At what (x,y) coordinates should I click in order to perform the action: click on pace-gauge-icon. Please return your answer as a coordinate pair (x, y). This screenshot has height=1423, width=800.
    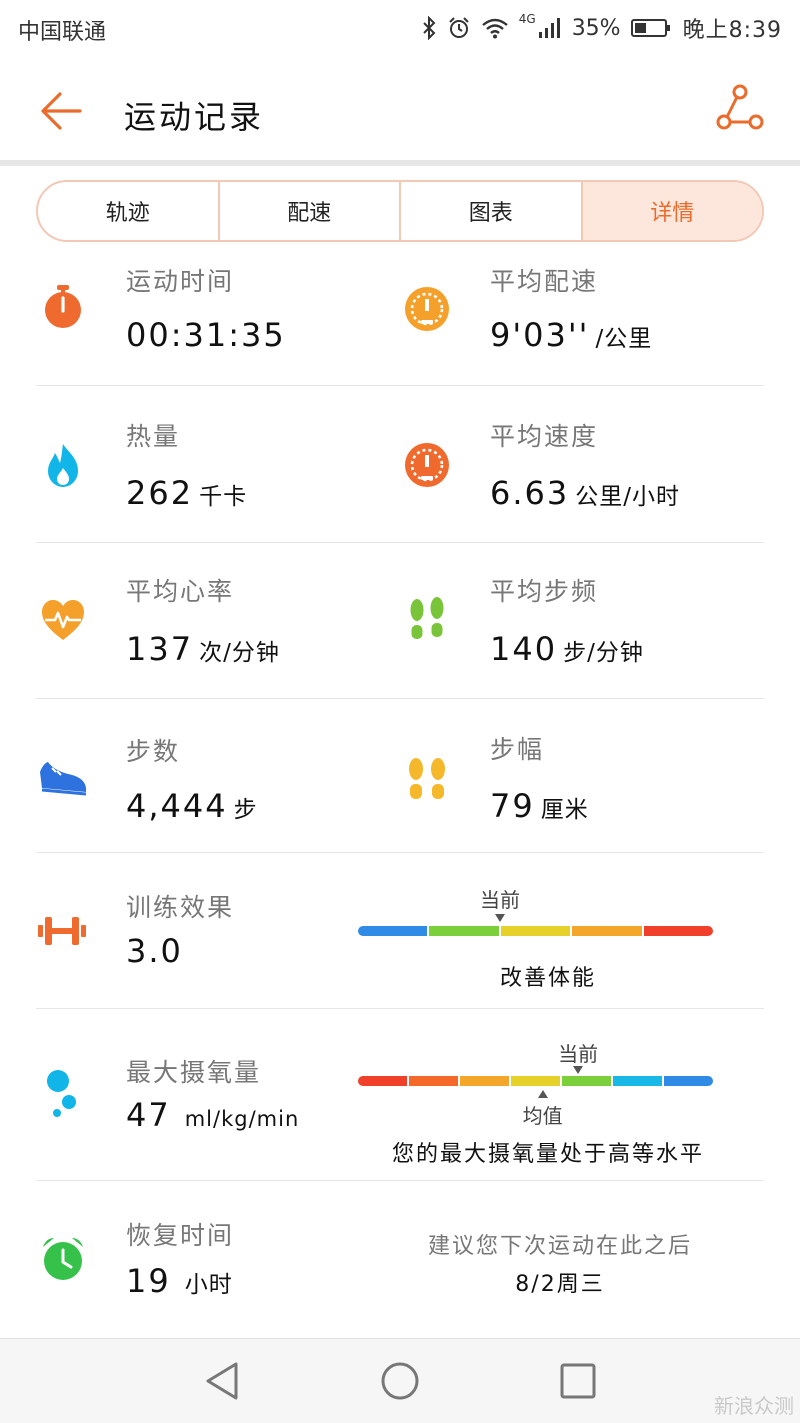
    Looking at the image, I should click on (427, 309).